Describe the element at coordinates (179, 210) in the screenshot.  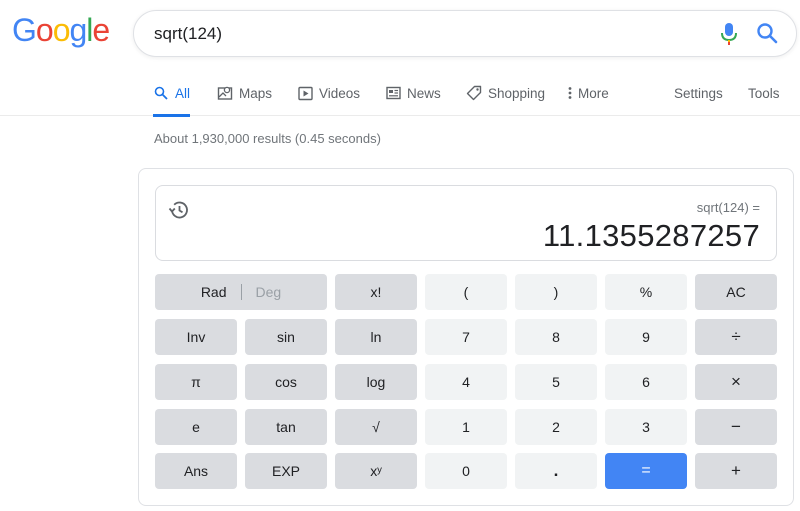
I see `history-icon` at that location.